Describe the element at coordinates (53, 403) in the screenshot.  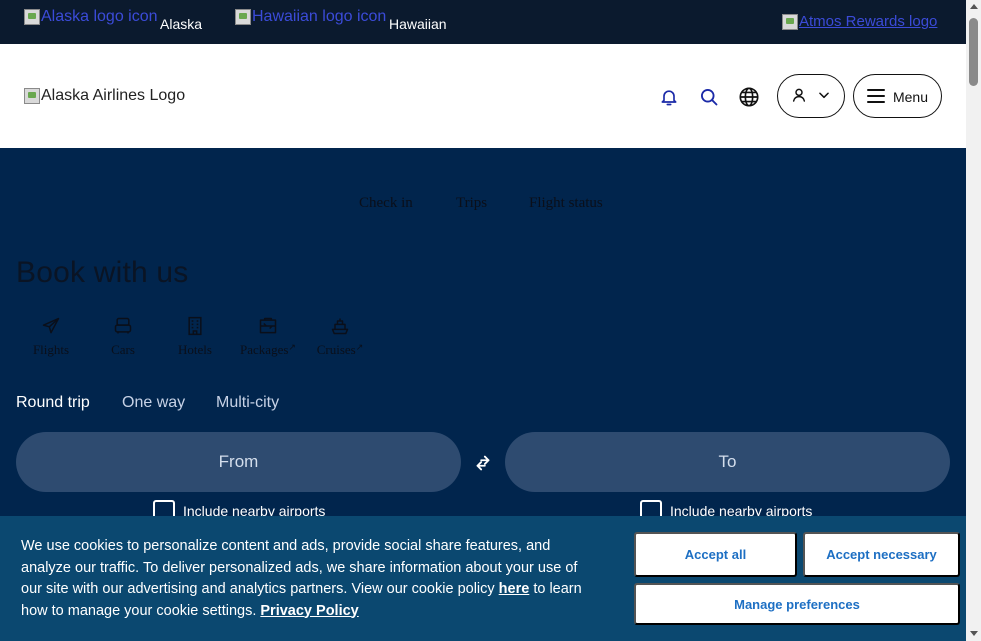
I see `trip-type-round-trip: Round trip` at that location.